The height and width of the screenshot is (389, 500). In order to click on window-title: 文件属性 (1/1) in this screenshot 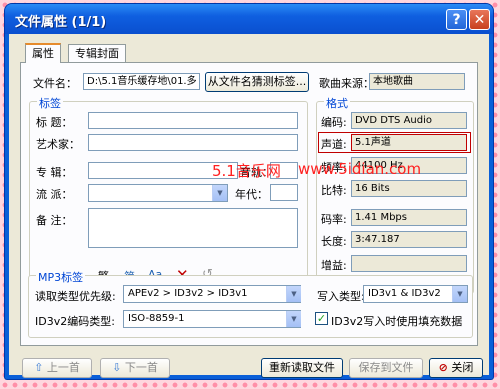, I will do `click(61, 22)`.